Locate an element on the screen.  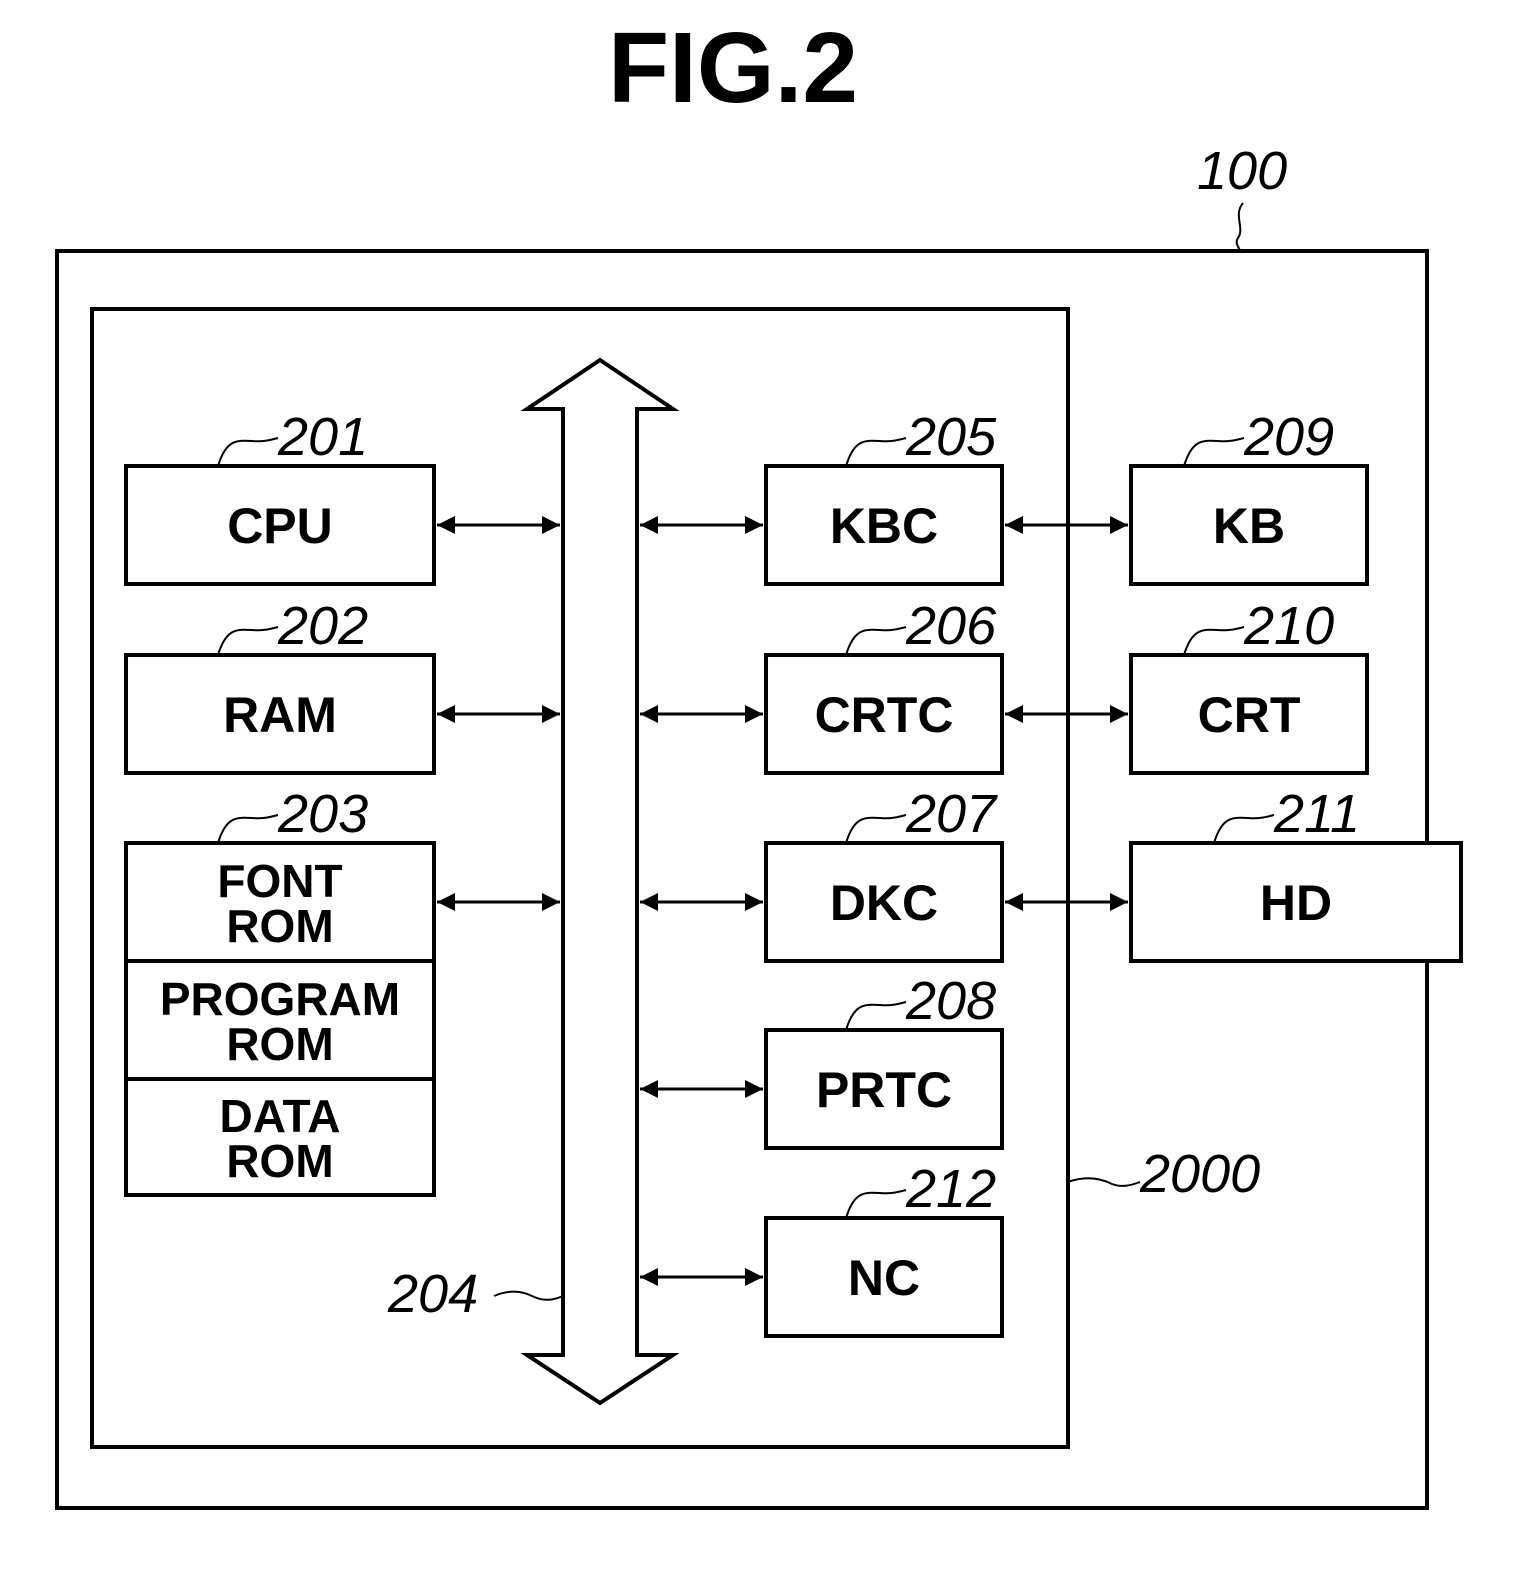
ref-dkc: 207 is located at coordinates (951, 814).